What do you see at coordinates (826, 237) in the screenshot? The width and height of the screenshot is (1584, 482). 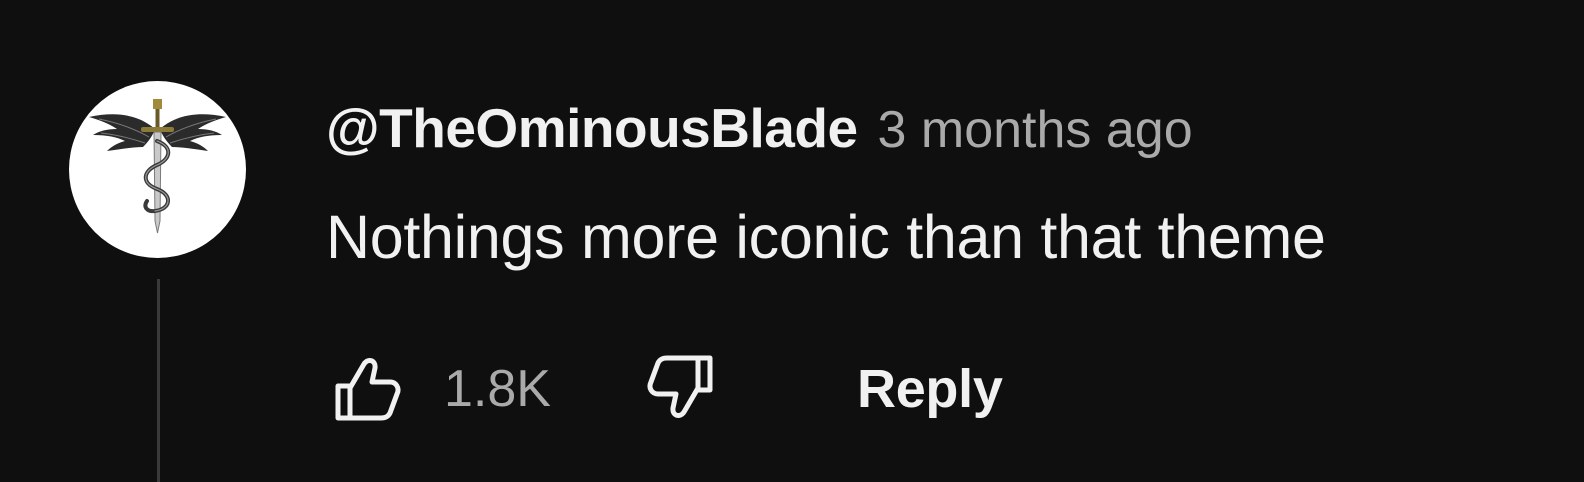 I see `comment-body: Nothings more iconic than that theme` at bounding box center [826, 237].